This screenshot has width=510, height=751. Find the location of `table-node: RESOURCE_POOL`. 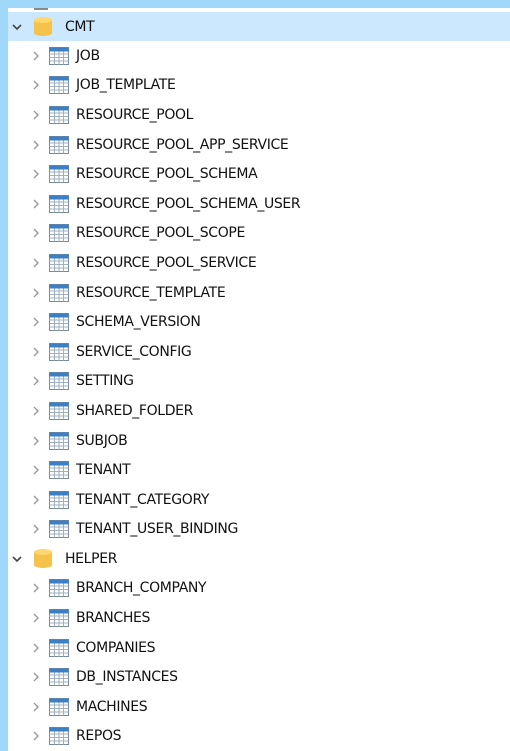

table-node: RESOURCE_POOL is located at coordinates (259, 115).